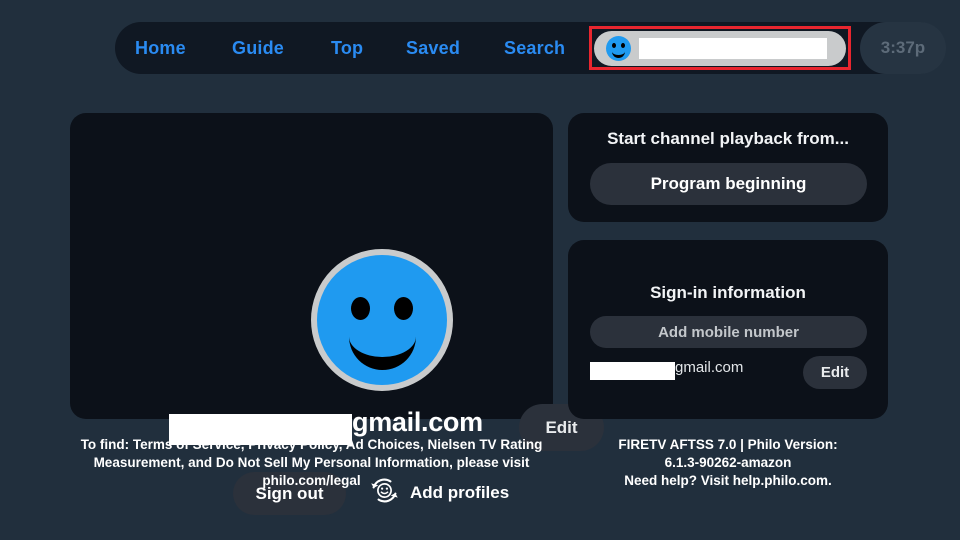  I want to click on version-footer-line-3: Need help? Visit help.philo.com., so click(728, 480).